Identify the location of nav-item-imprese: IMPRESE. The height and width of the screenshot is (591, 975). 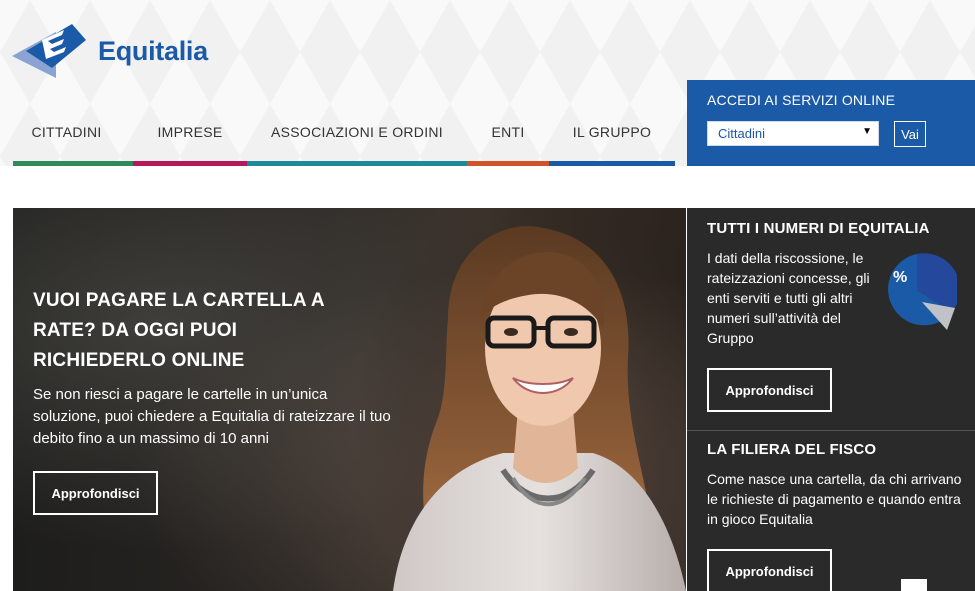
(190, 137).